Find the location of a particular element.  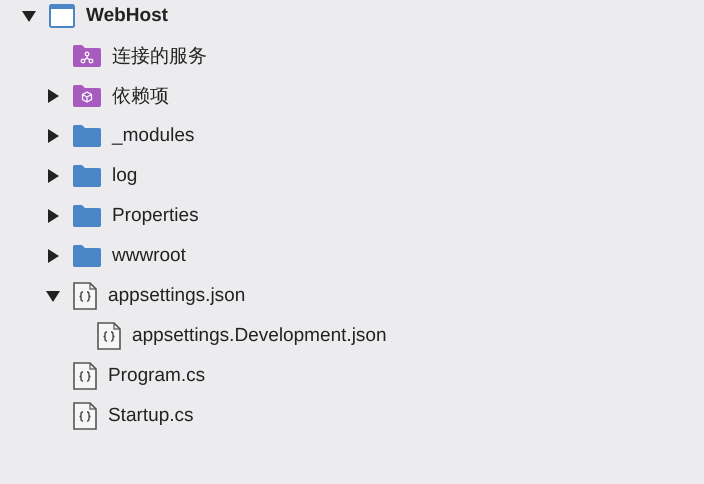

tree-item-label: wwwroot is located at coordinates (149, 256).